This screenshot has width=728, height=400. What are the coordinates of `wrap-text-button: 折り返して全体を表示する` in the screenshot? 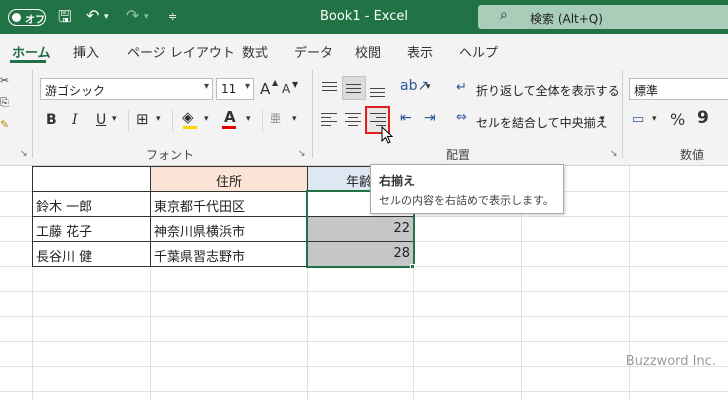 It's located at (548, 90).